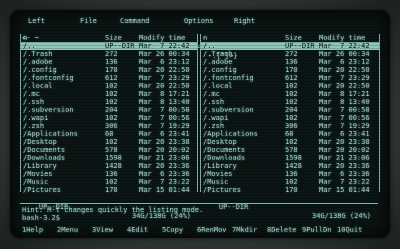 The height and width of the screenshot is (249, 400). I want to click on file-name: /Music, so click(216, 182).